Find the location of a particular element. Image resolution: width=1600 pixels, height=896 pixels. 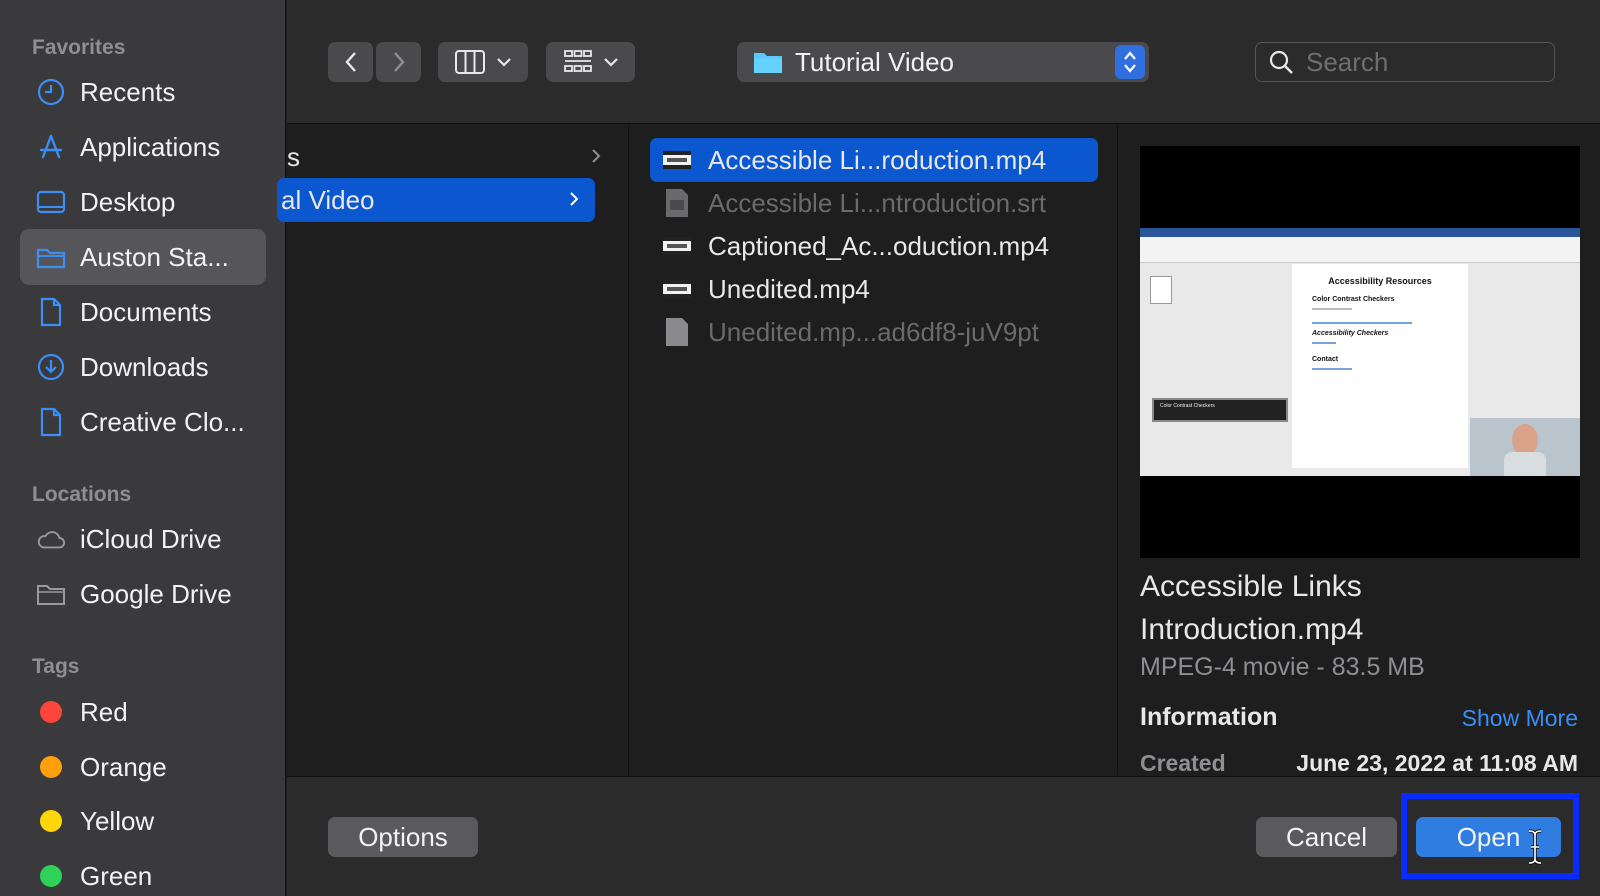

file-name: Accessible Li...roduction.mp4 is located at coordinates (877, 159).